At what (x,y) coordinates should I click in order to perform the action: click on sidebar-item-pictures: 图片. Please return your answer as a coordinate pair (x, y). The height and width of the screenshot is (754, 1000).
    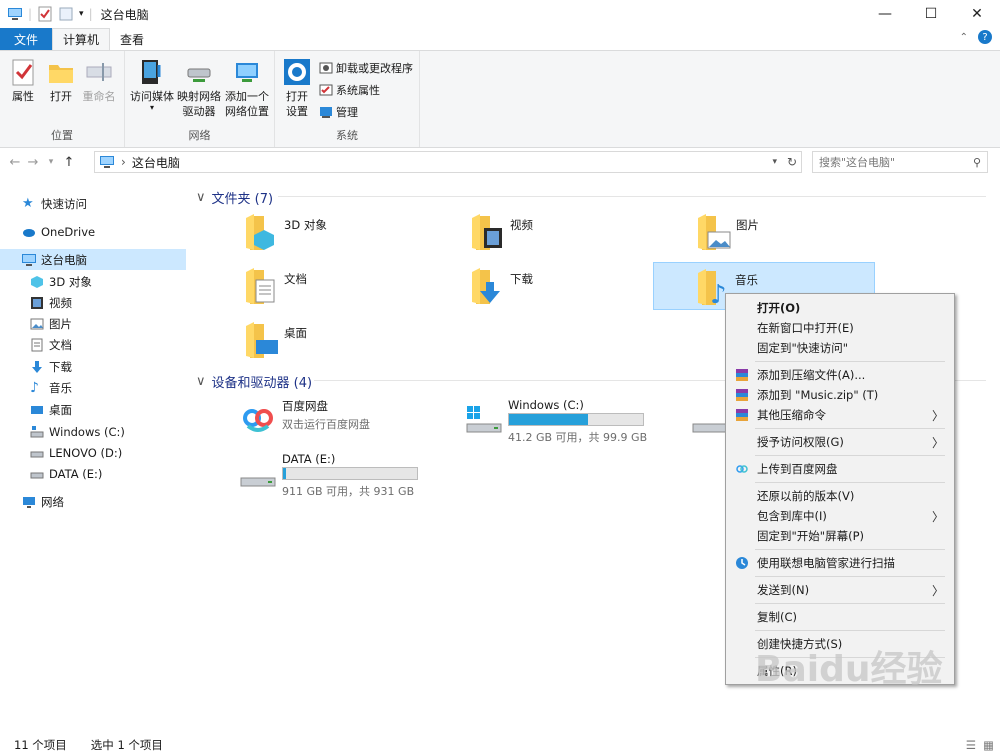
    Looking at the image, I should click on (93, 323).